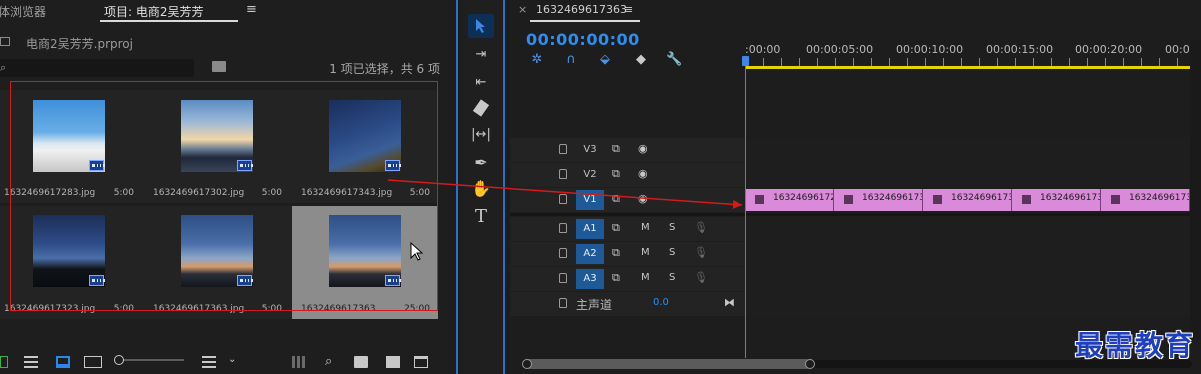 This screenshot has height=374, width=1201. What do you see at coordinates (421, 362) in the screenshot?
I see `trash-icon` at bounding box center [421, 362].